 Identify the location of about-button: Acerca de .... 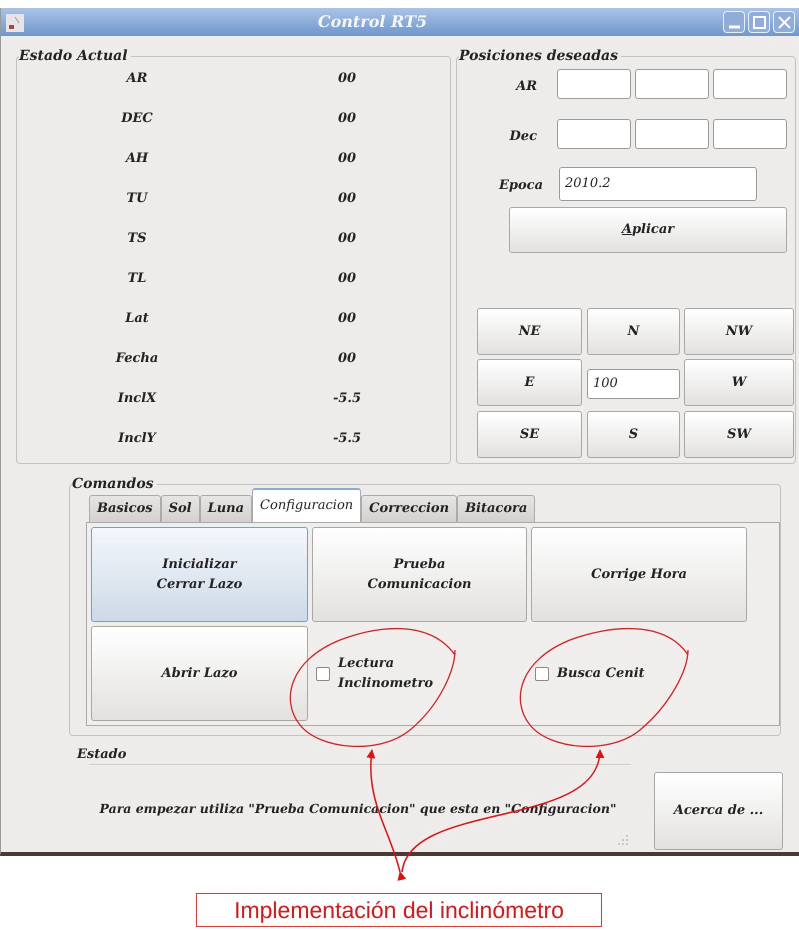
(718, 811).